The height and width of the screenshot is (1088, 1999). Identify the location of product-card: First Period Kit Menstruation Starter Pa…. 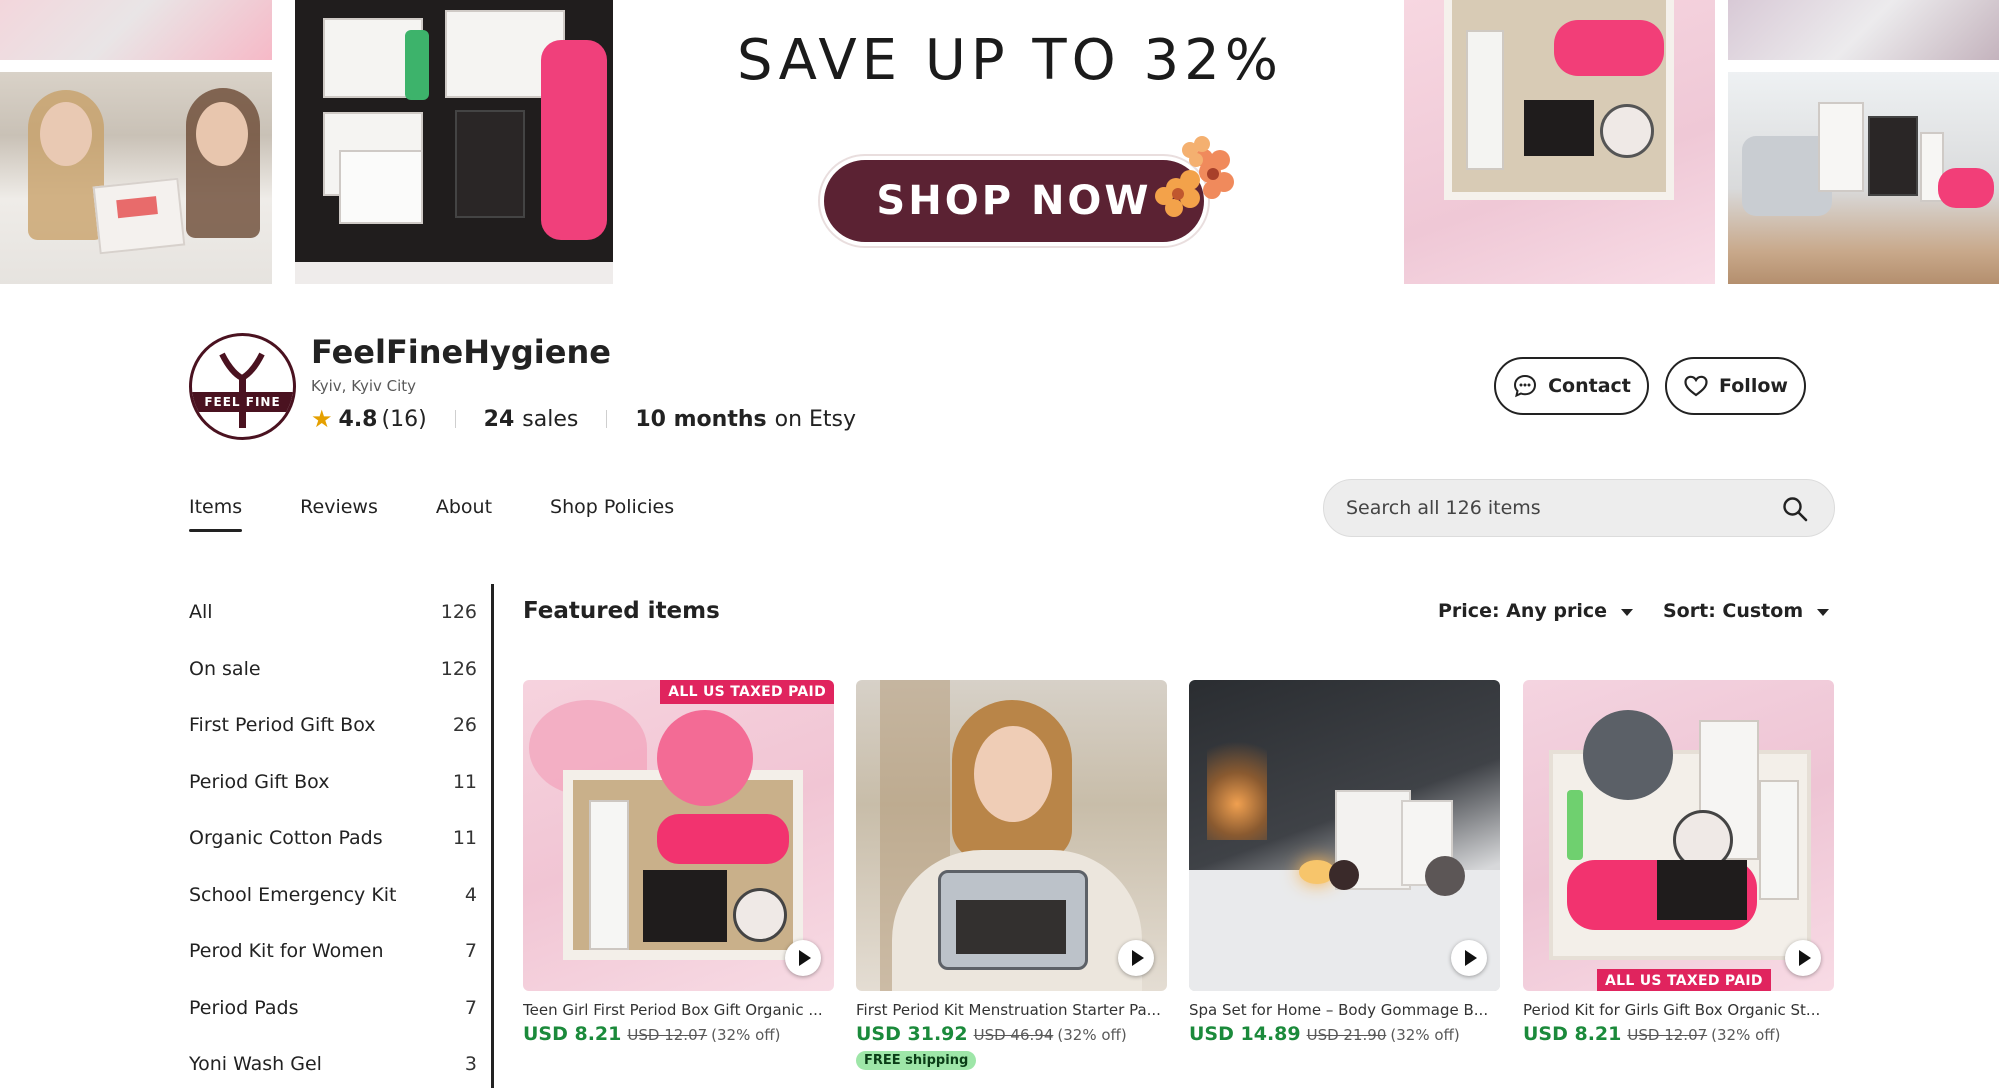
(1011, 875).